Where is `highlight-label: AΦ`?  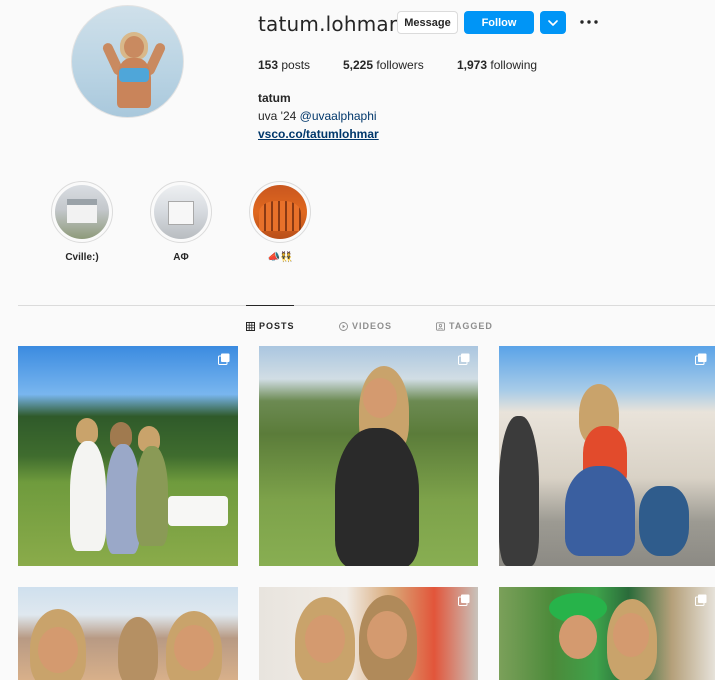 highlight-label: AΦ is located at coordinates (181, 257).